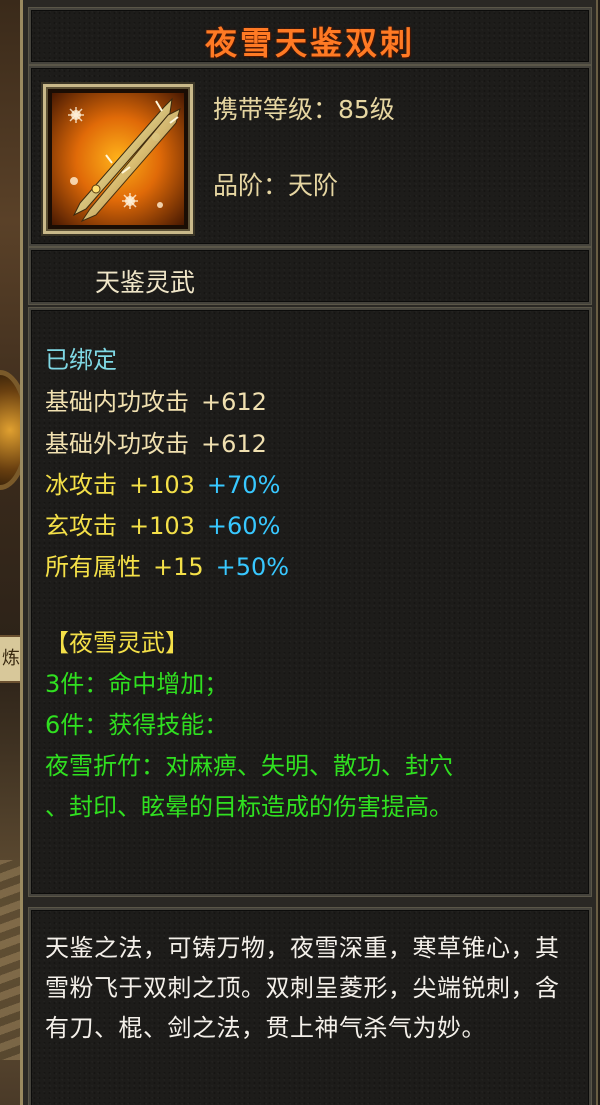 The image size is (600, 1105). Describe the element at coordinates (243, 485) in the screenshot. I see `stat-bonus: +70%` at that location.